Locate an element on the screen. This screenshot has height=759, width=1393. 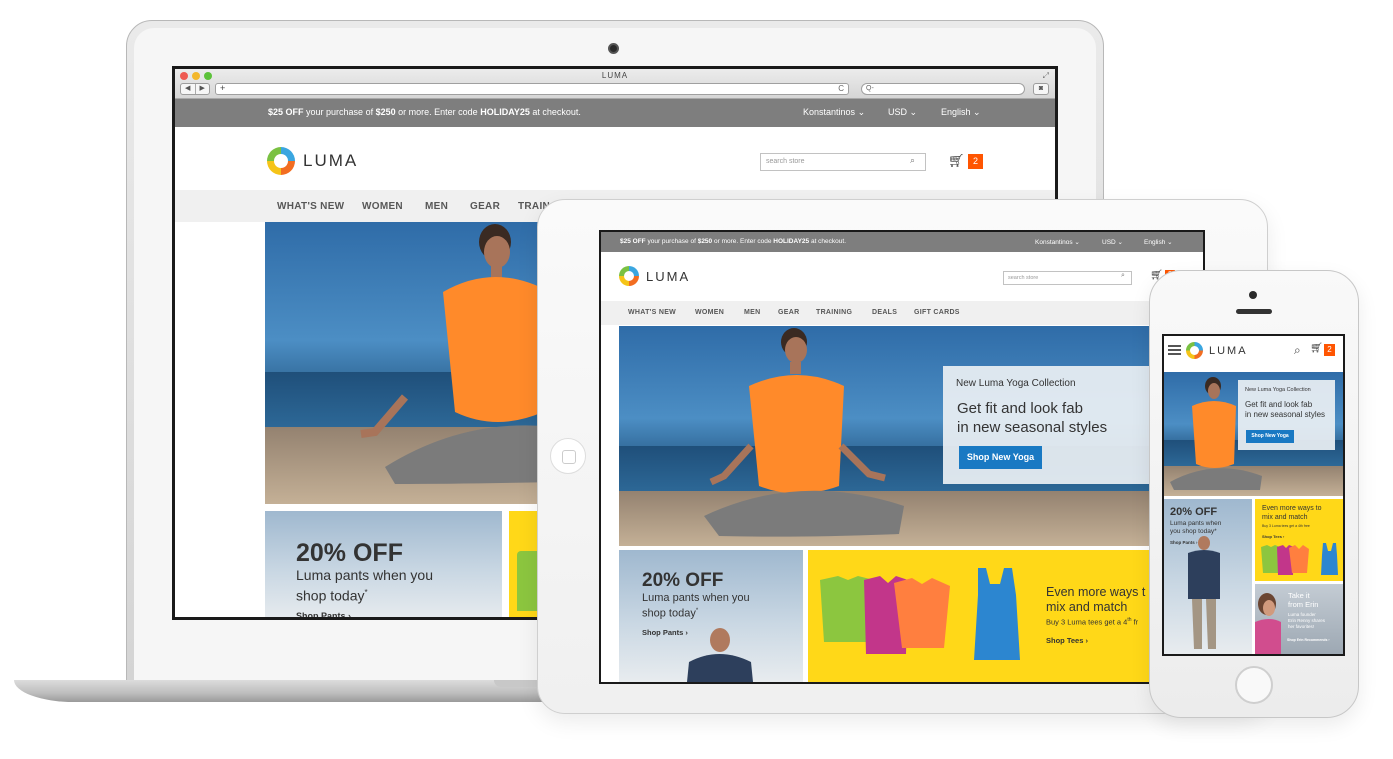
forward-button: ▶ is located at coordinates (202, 89).